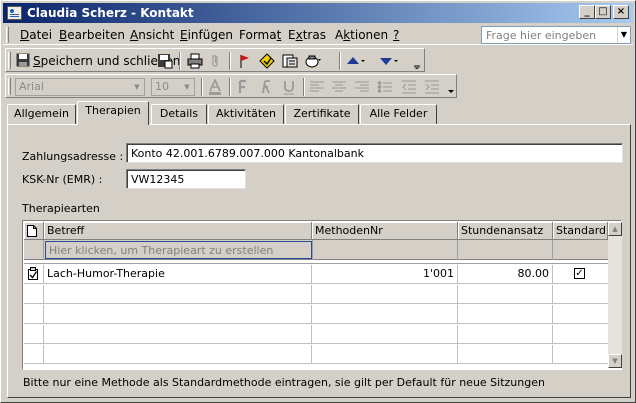 This screenshot has width=636, height=403. What do you see at coordinates (322, 114) in the screenshot?
I see `tab-zertifikate: Zertifikate` at bounding box center [322, 114].